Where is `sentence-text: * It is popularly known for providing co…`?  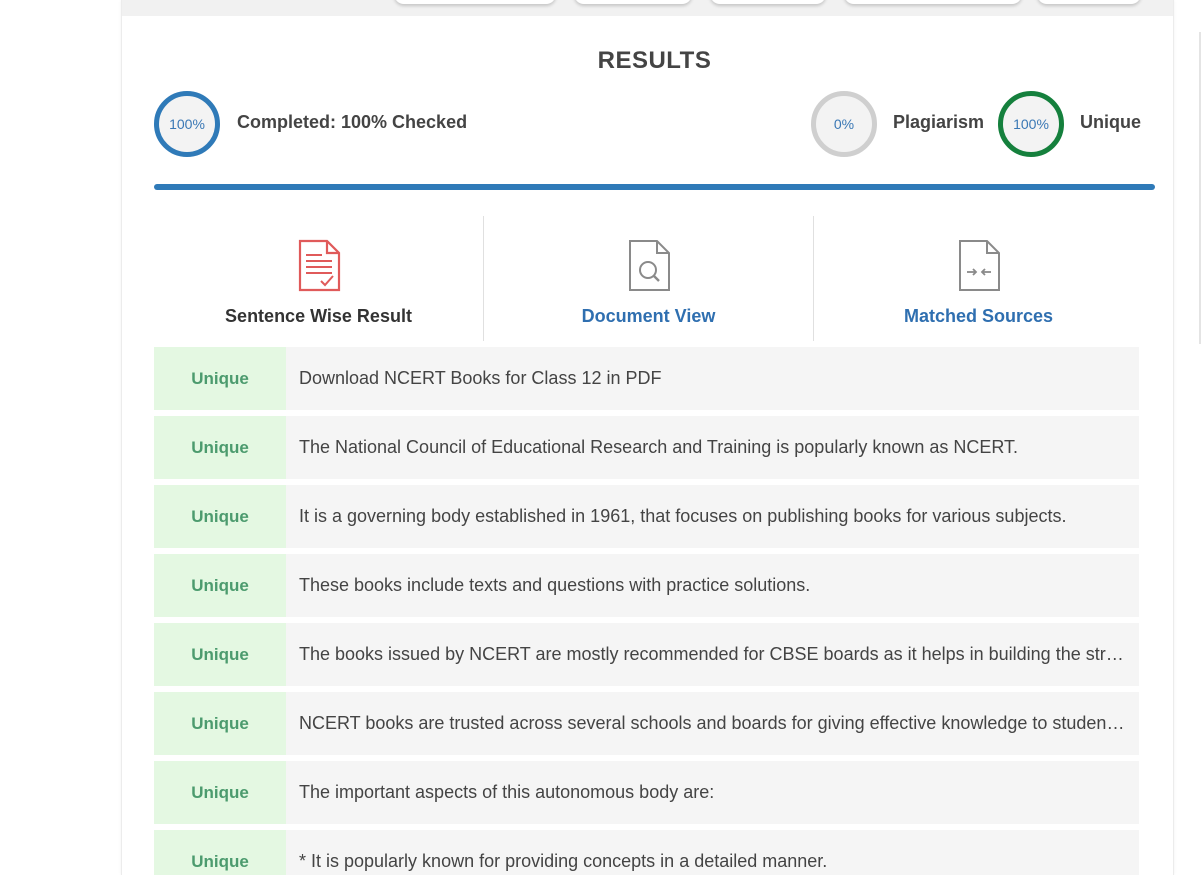 sentence-text: * It is popularly known for providing co… is located at coordinates (563, 861).